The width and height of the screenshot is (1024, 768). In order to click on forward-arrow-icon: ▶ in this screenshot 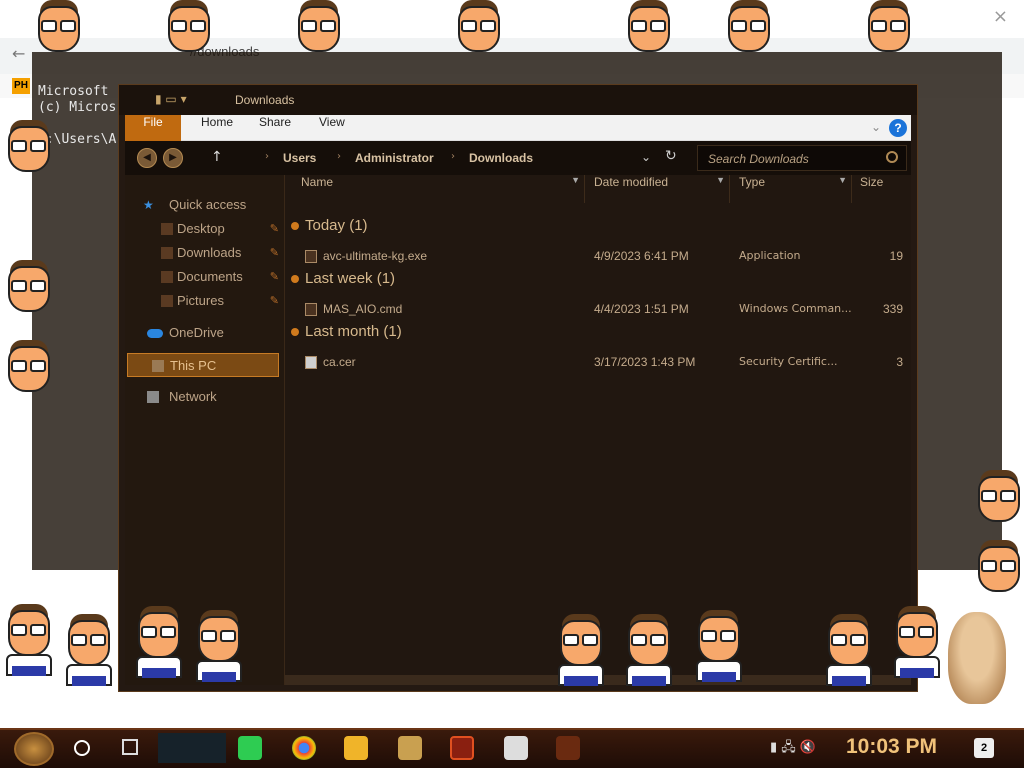, I will do `click(173, 158)`.